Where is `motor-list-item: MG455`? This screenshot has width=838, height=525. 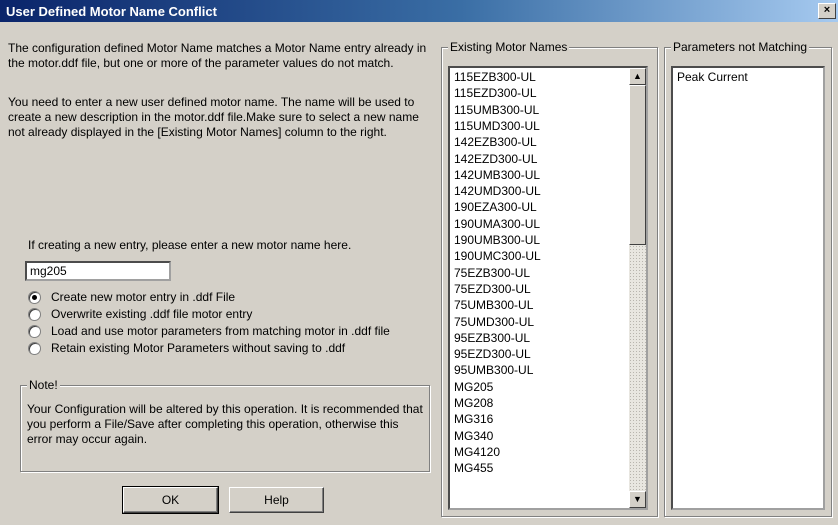
motor-list-item: MG455 is located at coordinates (473, 469).